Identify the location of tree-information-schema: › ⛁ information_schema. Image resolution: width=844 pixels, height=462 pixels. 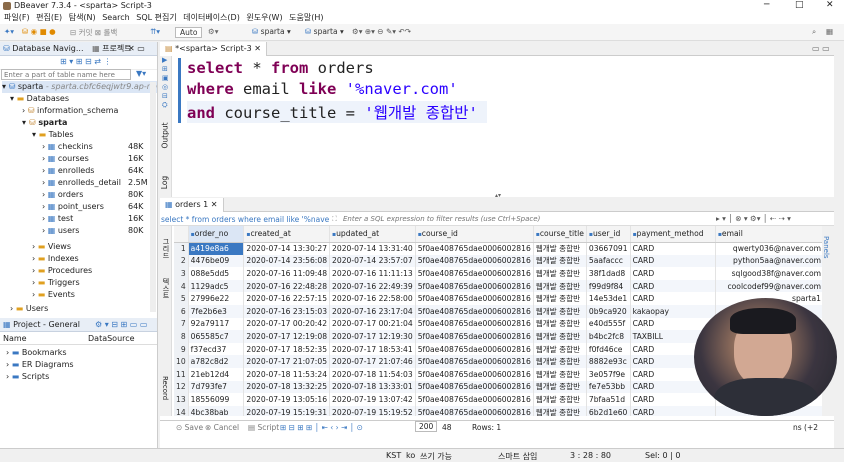
(70, 111).